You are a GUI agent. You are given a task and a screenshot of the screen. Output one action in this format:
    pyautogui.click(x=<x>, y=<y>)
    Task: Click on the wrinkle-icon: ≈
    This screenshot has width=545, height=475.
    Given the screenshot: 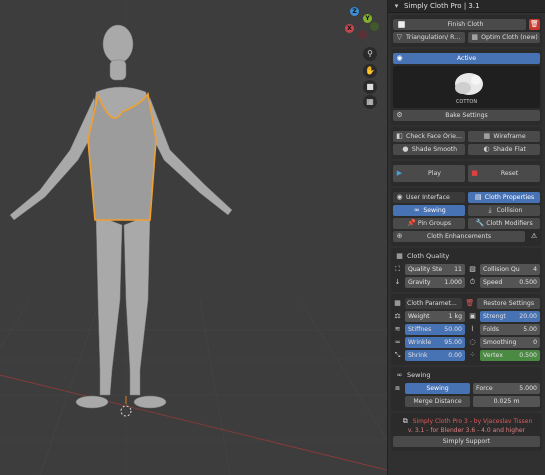 What is the action you would take?
    pyautogui.click(x=397, y=342)
    